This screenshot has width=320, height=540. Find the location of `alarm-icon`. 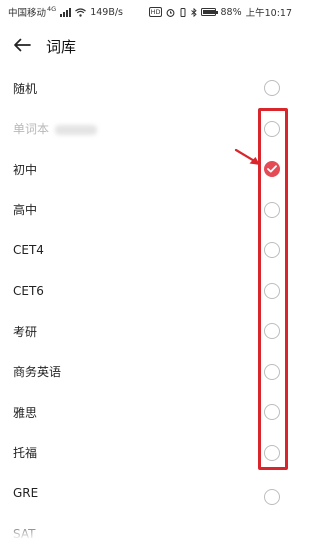

alarm-icon is located at coordinates (170, 12).